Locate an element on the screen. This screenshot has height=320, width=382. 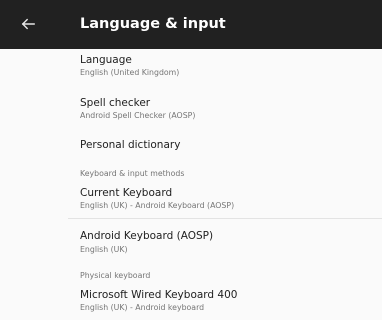
current-keyboard-title: Current Keyboard is located at coordinates (126, 193).